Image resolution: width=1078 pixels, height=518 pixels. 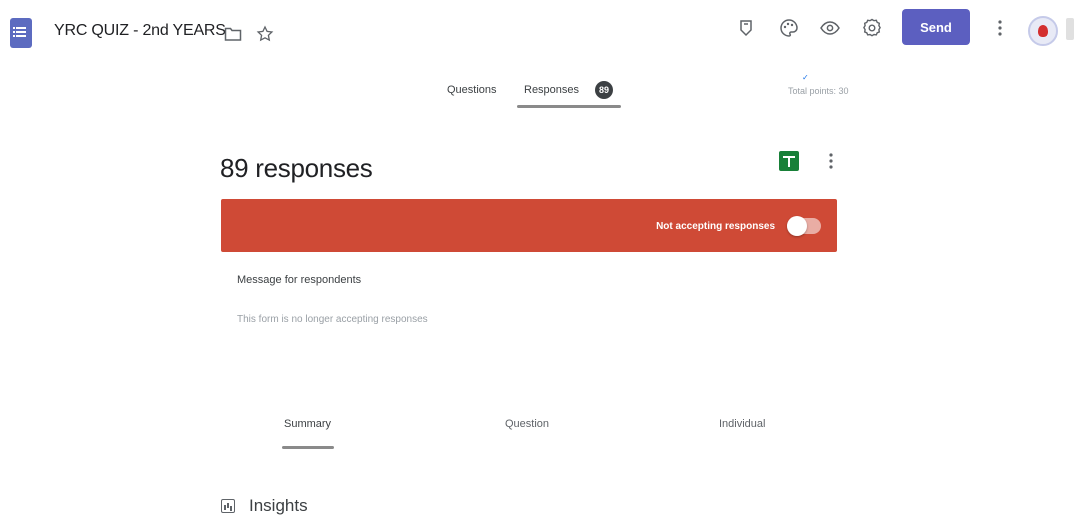 What do you see at coordinates (140, 31) in the screenshot?
I see `form-title: YRC QUIZ - 2nd YEARS` at bounding box center [140, 31].